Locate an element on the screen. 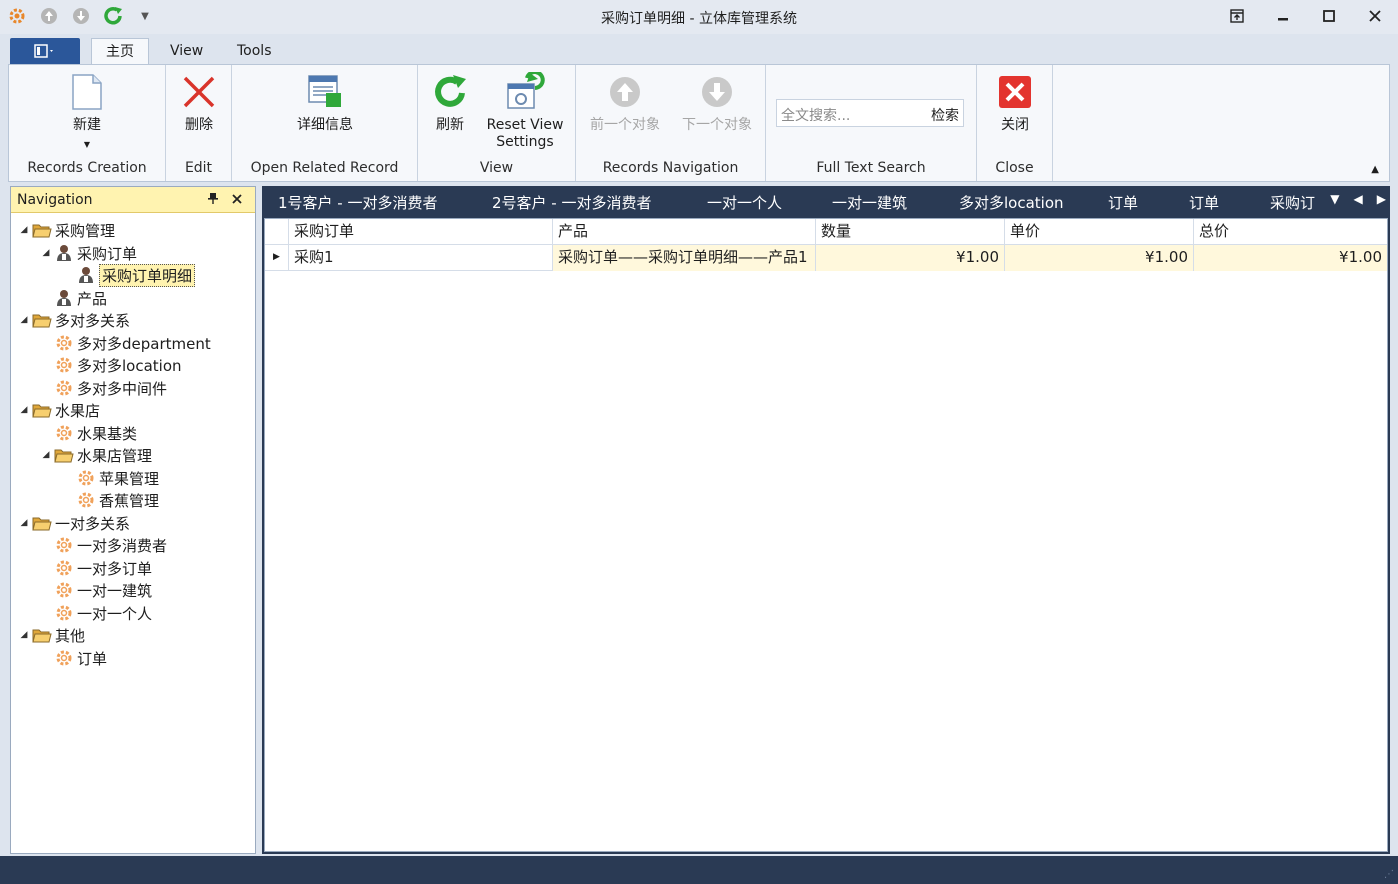 The image size is (1398, 884). tree-node-one-to-many: ◢ 一对多关系 is located at coordinates (73, 523).